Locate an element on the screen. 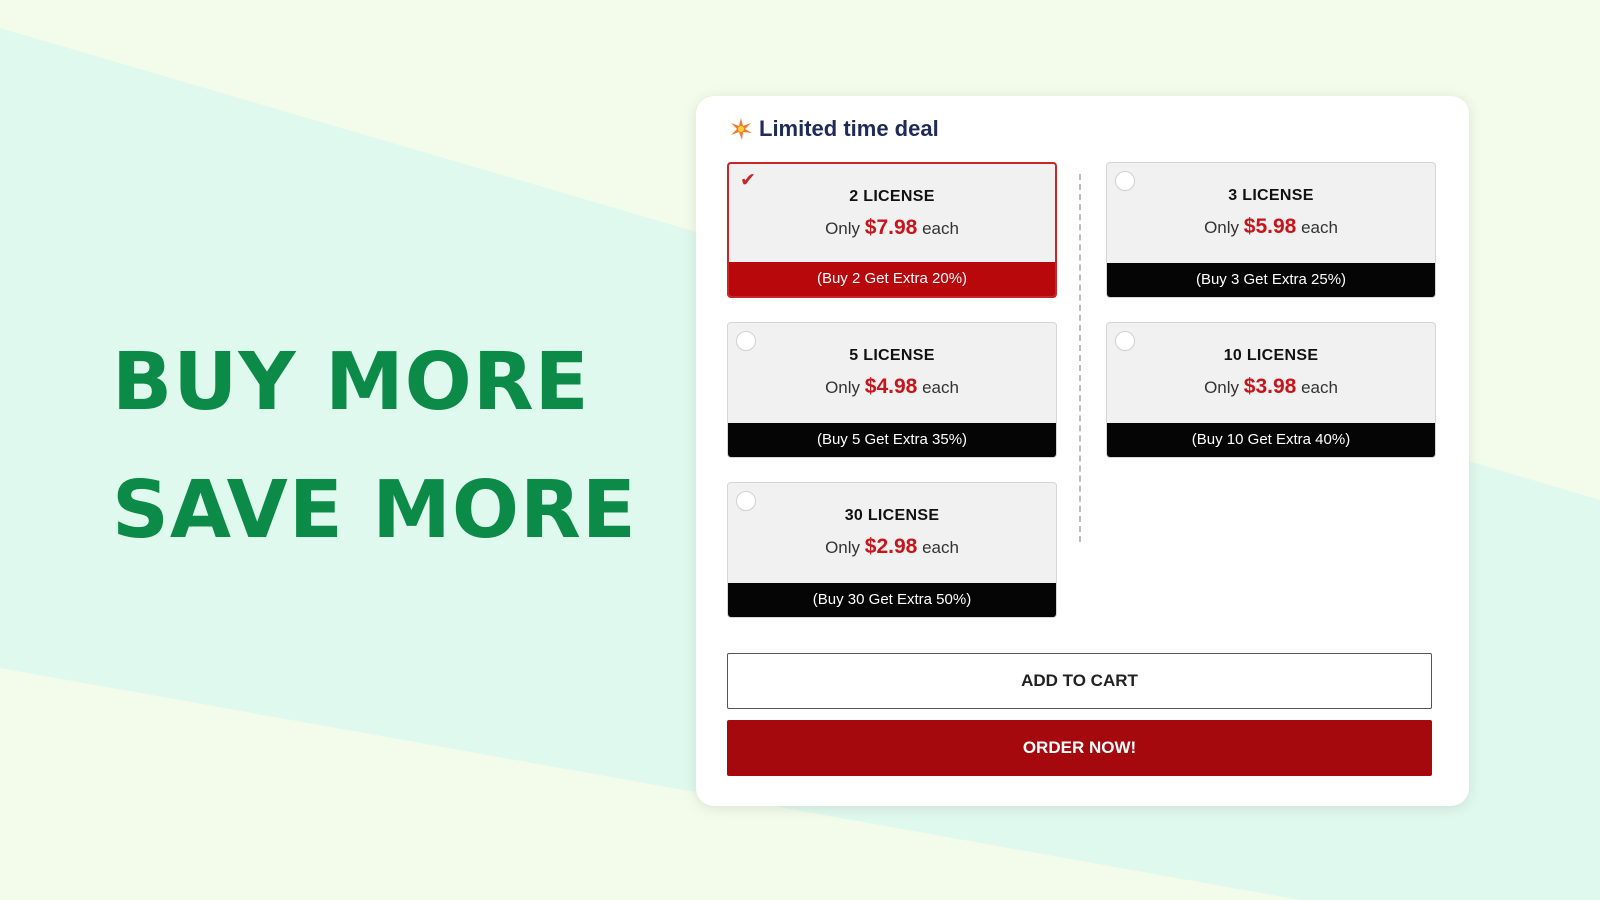 The width and height of the screenshot is (1600, 900). price-amount: $4.98 is located at coordinates (891, 386).